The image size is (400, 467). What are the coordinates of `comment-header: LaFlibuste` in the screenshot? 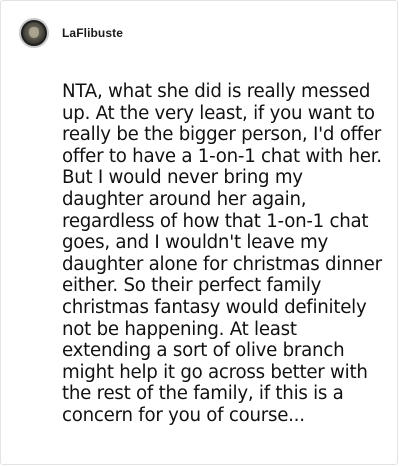 It's located at (71, 33).